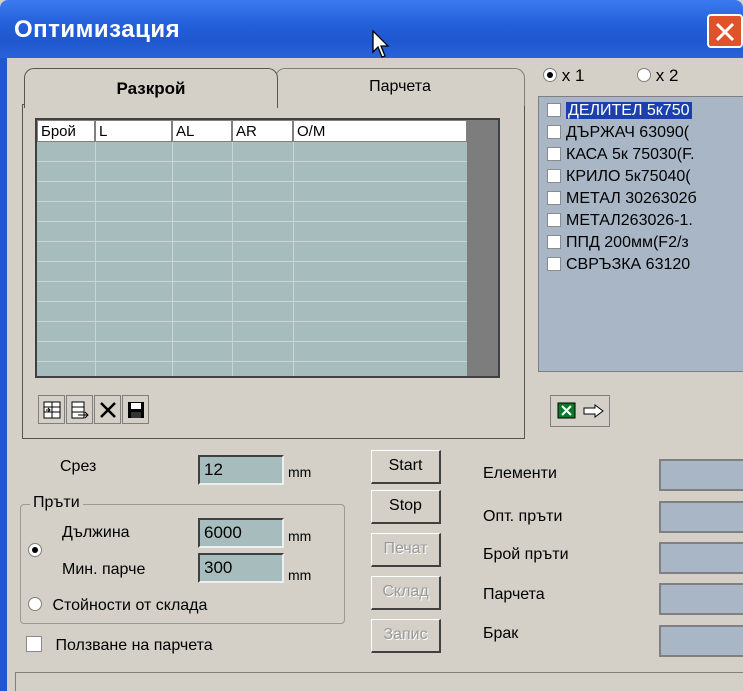 The image size is (743, 691). I want to click on column-header-om: O/M, so click(380, 131).